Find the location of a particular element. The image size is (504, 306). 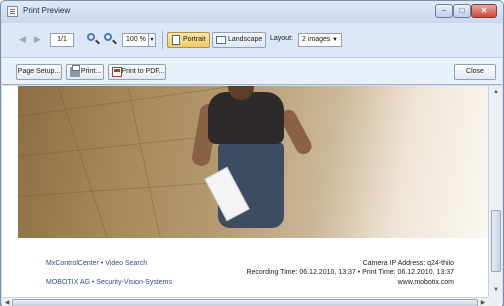

minimize-button: – is located at coordinates (444, 11).